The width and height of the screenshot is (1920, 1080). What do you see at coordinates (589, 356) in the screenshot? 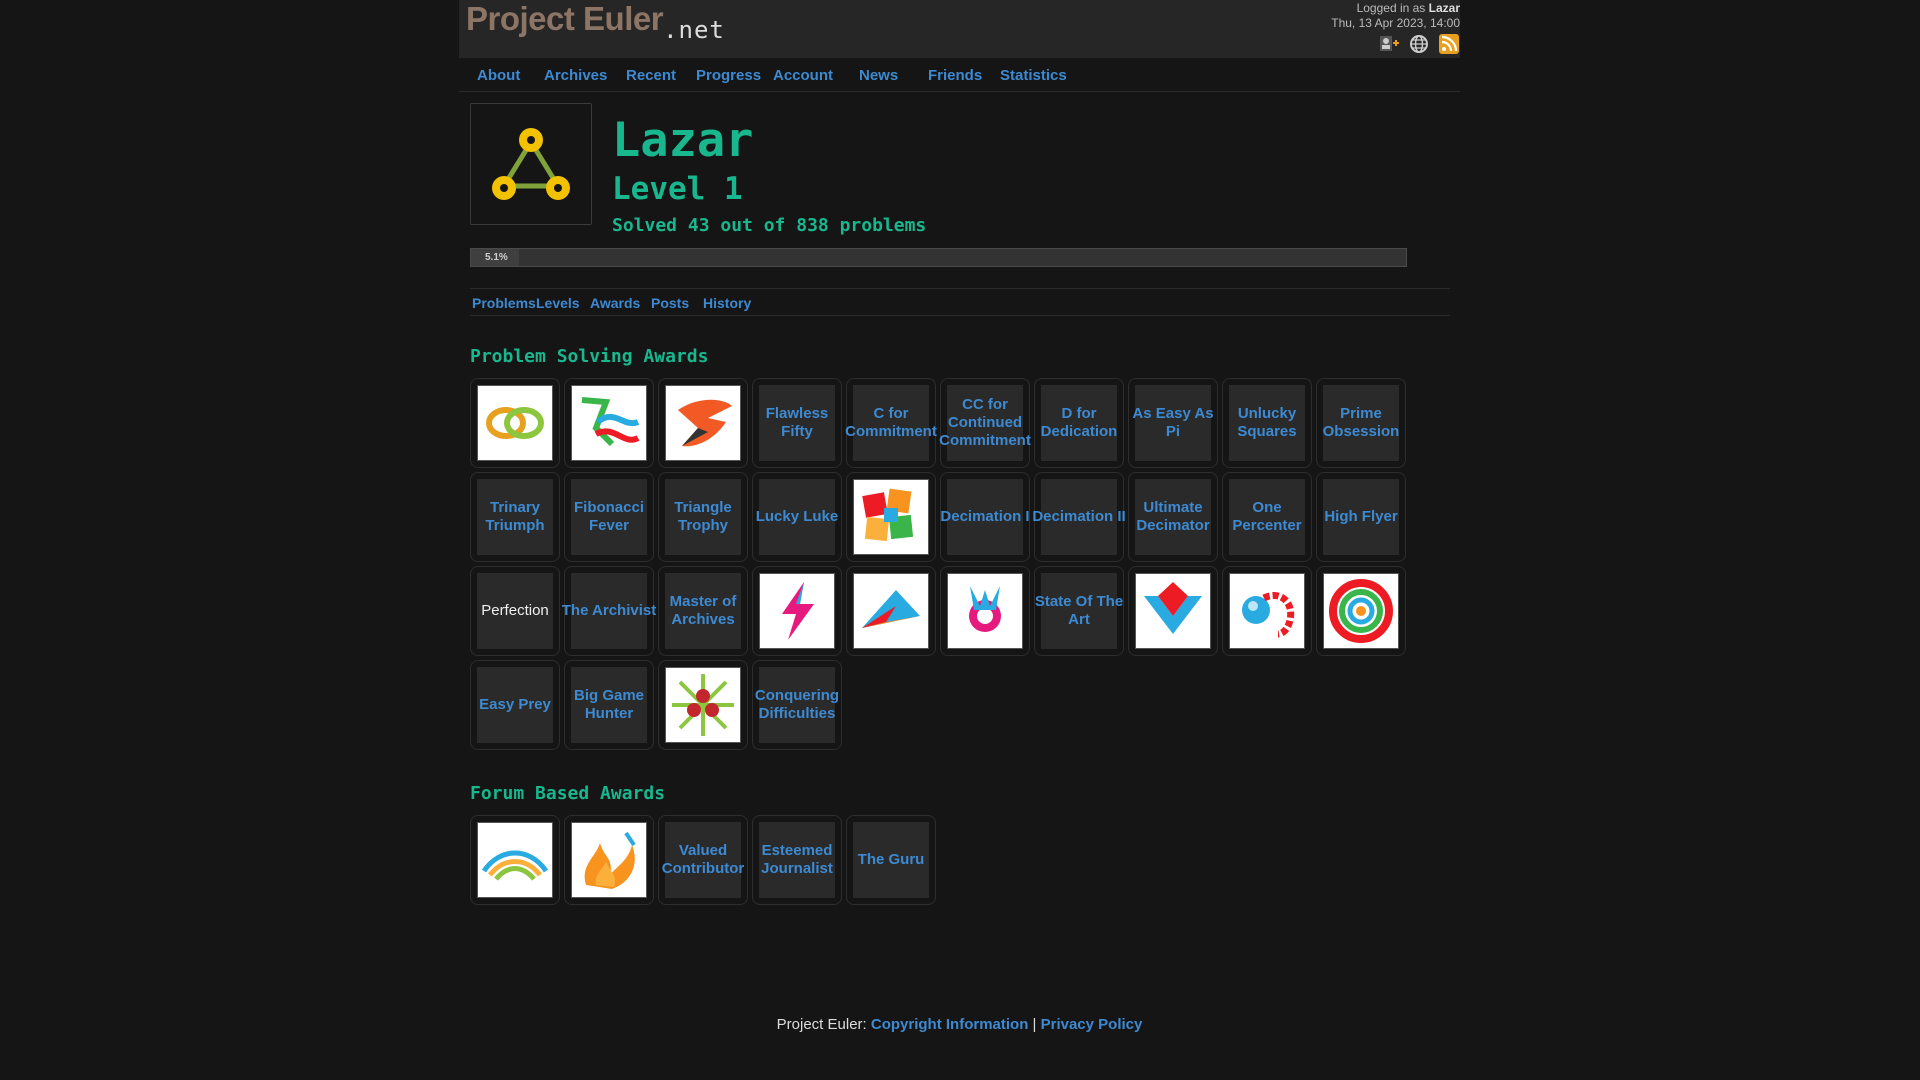
I see `problem-awards-title: Problem Solving Awards` at bounding box center [589, 356].